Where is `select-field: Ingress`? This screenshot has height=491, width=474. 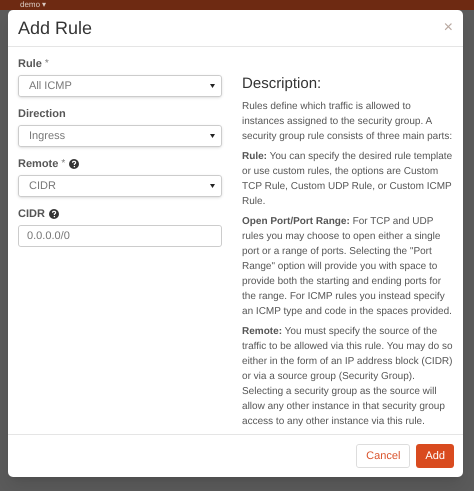
select-field: Ingress is located at coordinates (120, 136).